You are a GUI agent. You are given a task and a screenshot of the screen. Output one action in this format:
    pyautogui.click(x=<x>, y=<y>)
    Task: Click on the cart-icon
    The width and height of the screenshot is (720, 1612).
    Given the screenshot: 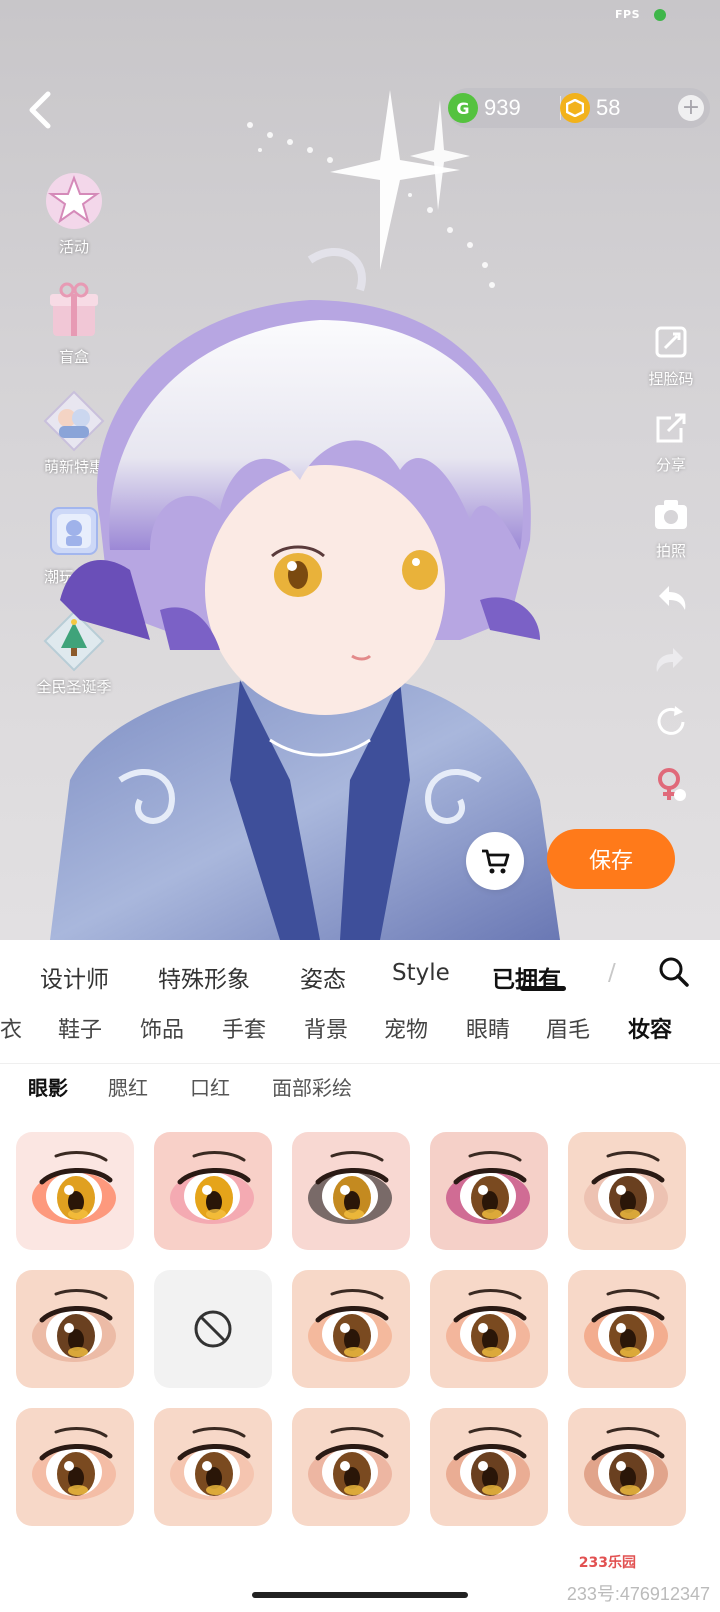 What is the action you would take?
    pyautogui.click(x=496, y=861)
    